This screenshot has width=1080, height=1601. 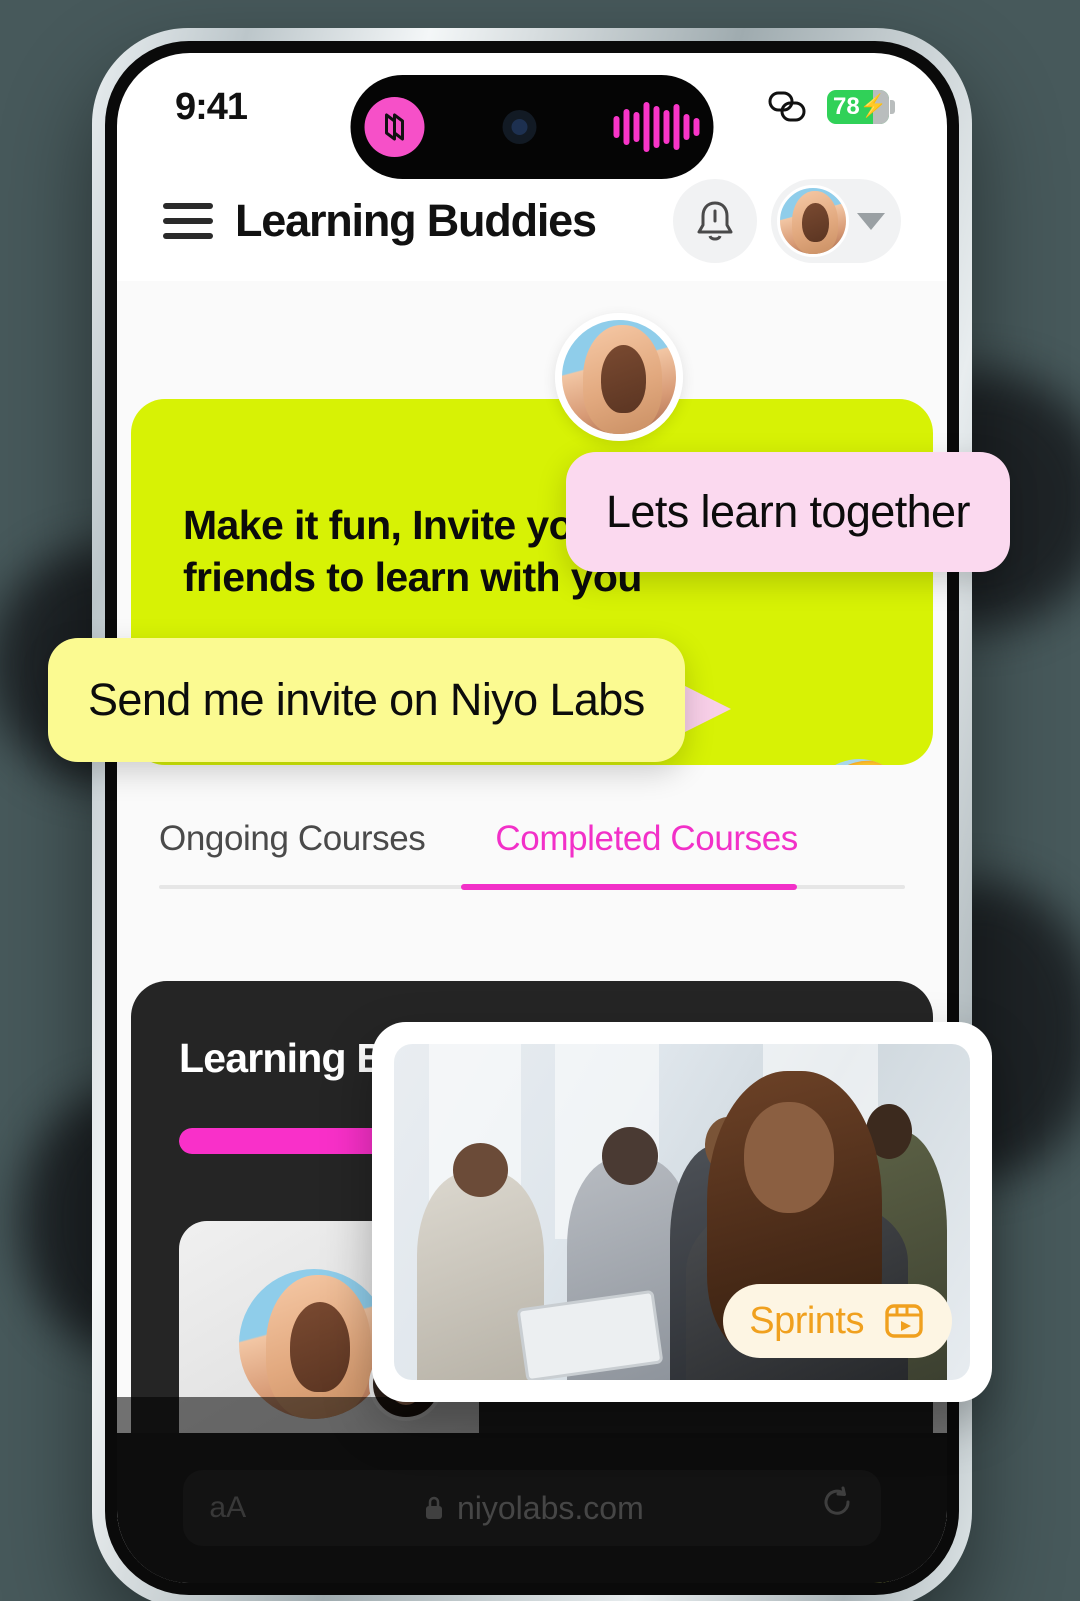 What do you see at coordinates (873, 105) in the screenshot?
I see `bolt-icon: ⚡` at bounding box center [873, 105].